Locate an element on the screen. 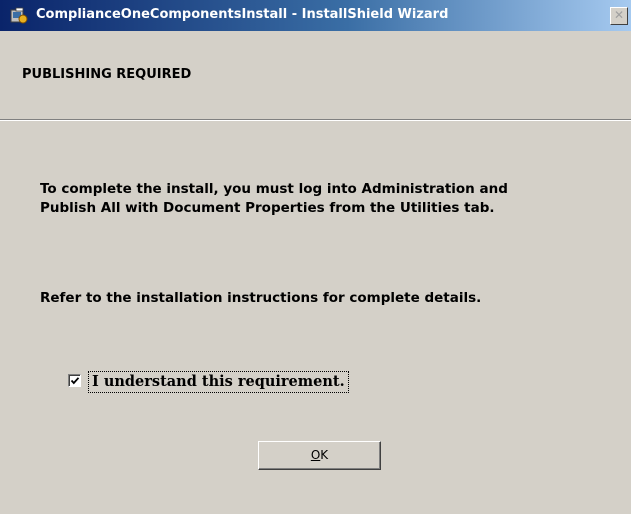 The height and width of the screenshot is (514, 631). requirement-checkbox-label: I understand this requirement. is located at coordinates (218, 382).